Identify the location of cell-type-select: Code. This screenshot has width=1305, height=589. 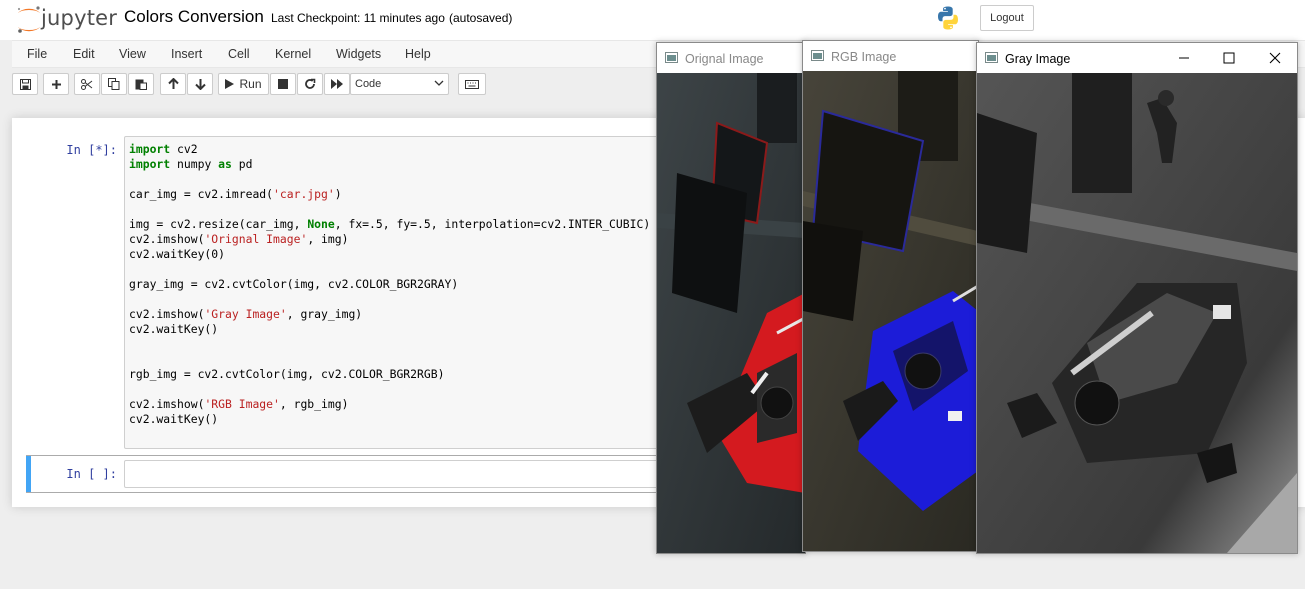
(399, 84).